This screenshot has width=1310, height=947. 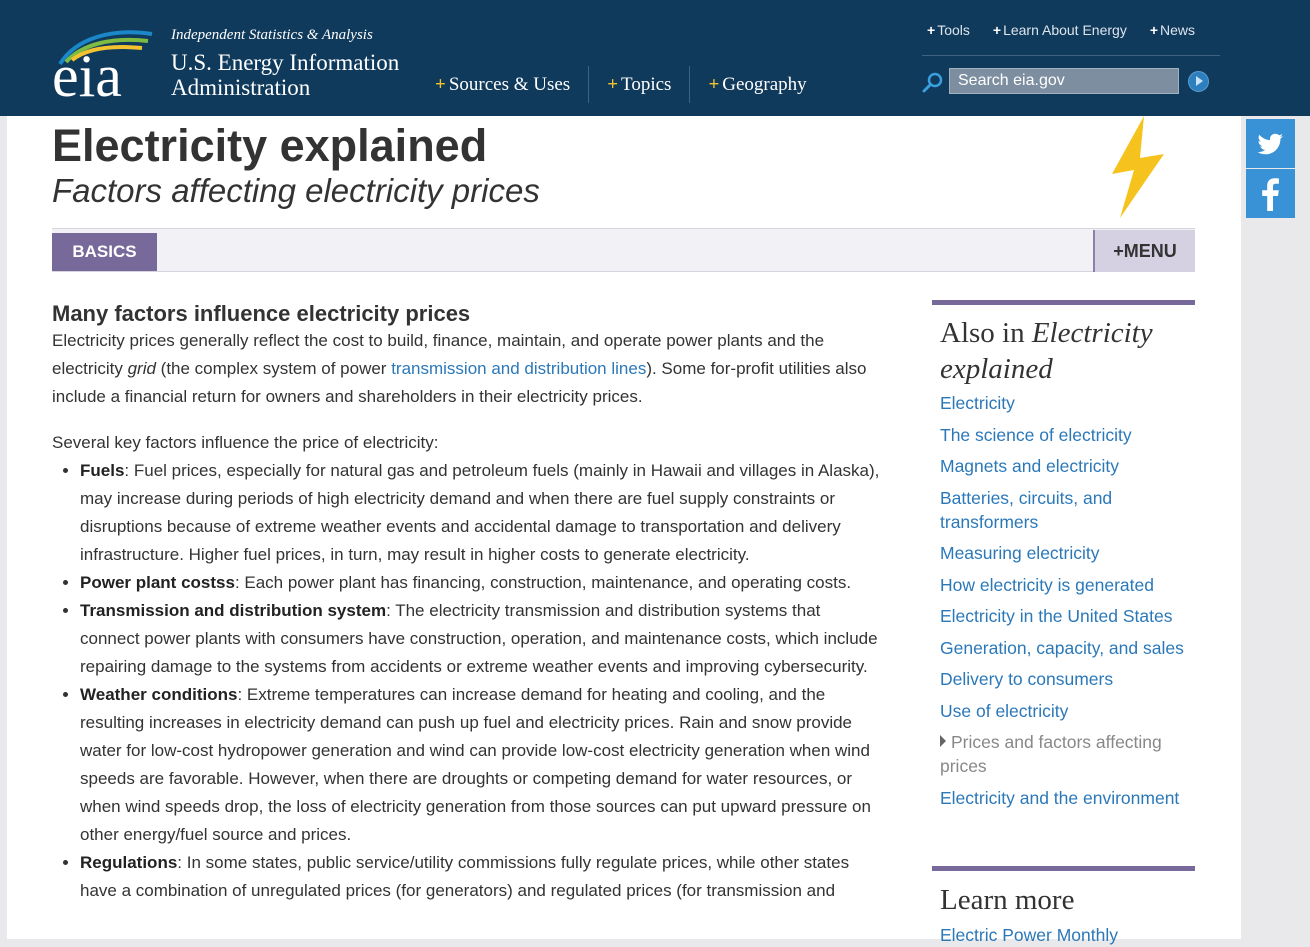 I want to click on top-link-learn-about-energy: + Learn About Energy, so click(x=1060, y=30).